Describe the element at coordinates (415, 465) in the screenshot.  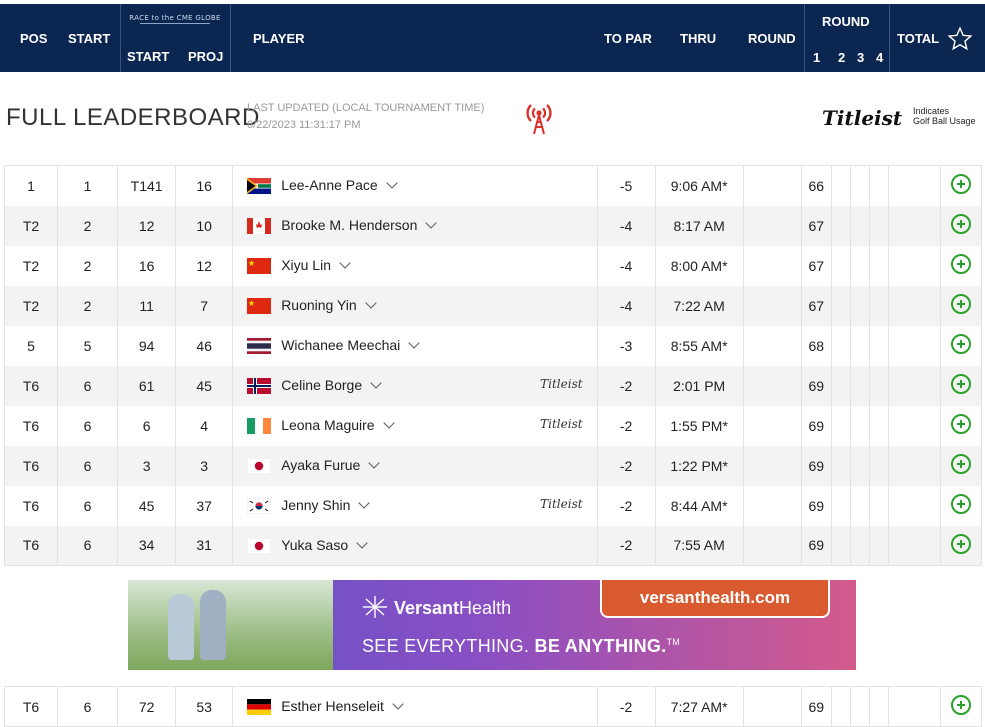
I see `player-cell: Ayaka Furue` at that location.